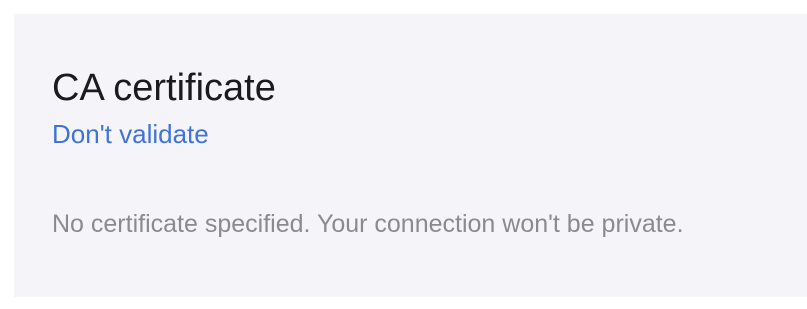  What do you see at coordinates (164, 88) in the screenshot?
I see `setting-title: CA certificate` at bounding box center [164, 88].